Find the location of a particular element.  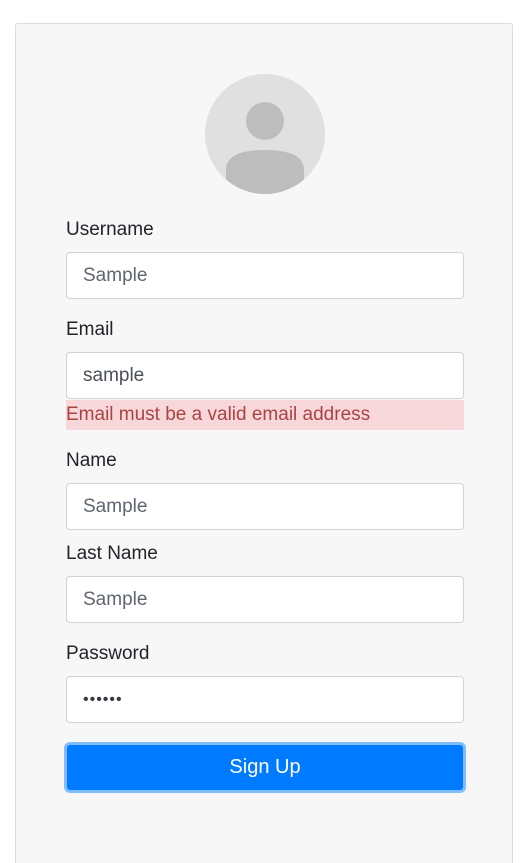

name-input: Sample is located at coordinates (265, 506).